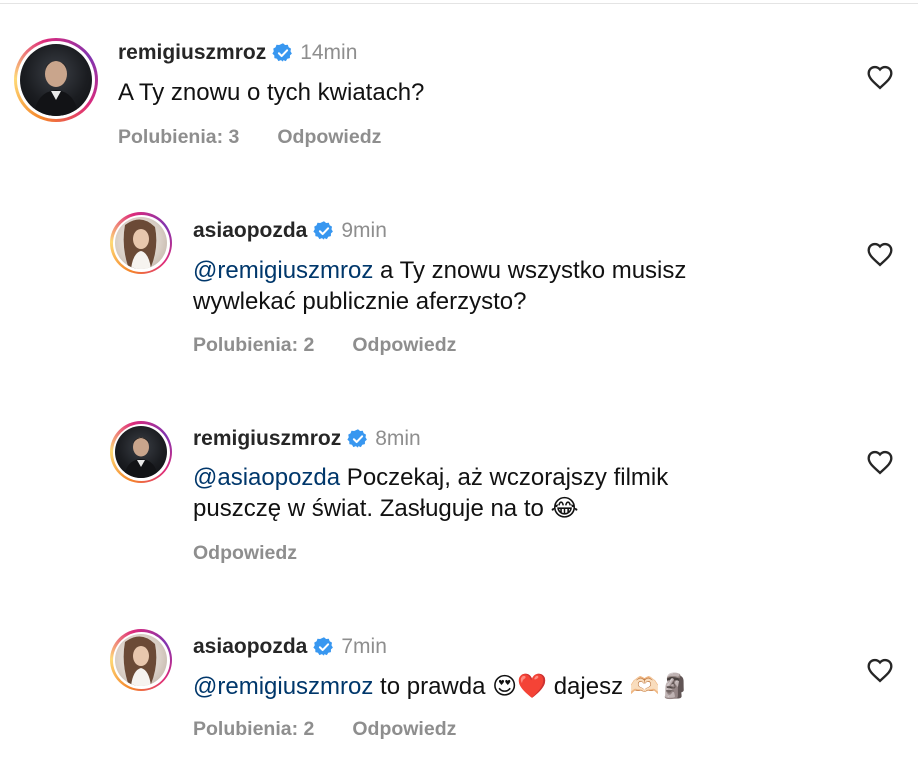  Describe the element at coordinates (253, 729) in the screenshot. I see `likes-count: Polubienia: 2` at that location.